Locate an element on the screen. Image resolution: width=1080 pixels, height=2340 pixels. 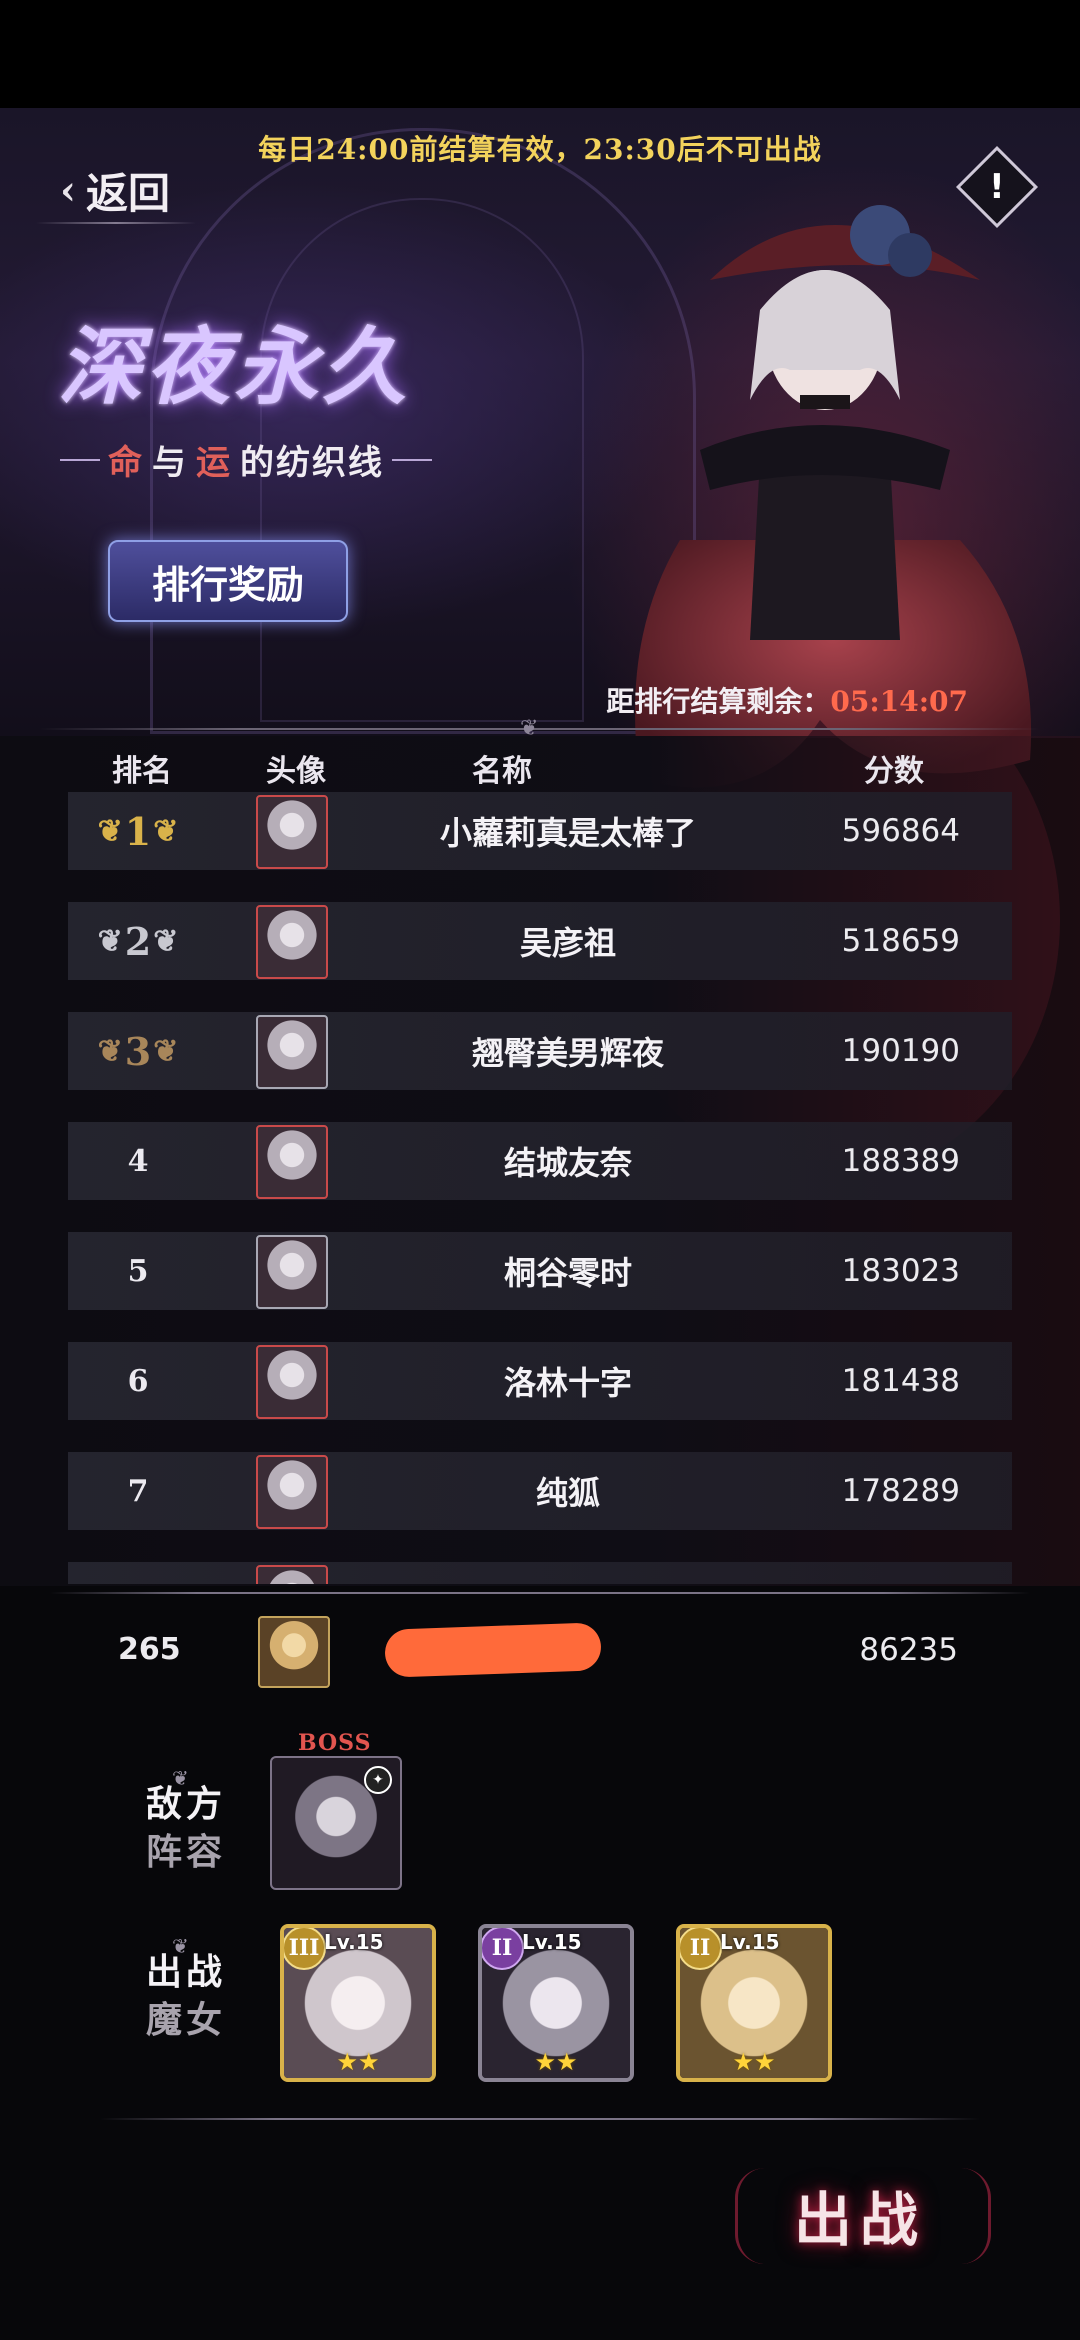
header-avatar: 头像 is located at coordinates (296, 771).